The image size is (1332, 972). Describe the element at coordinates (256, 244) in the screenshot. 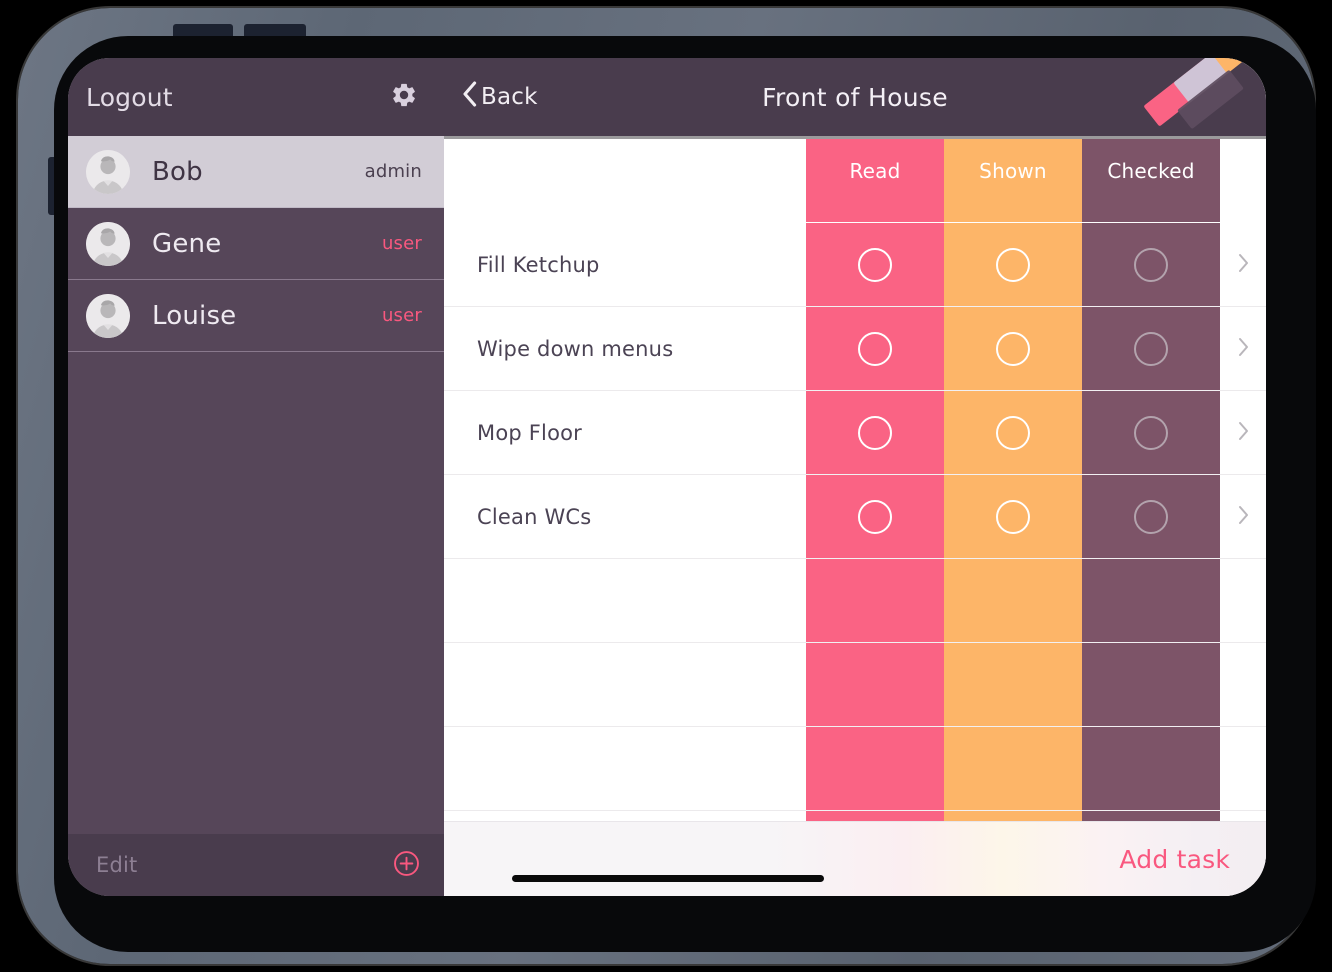

I see `user-row-gene: Gene user` at that location.